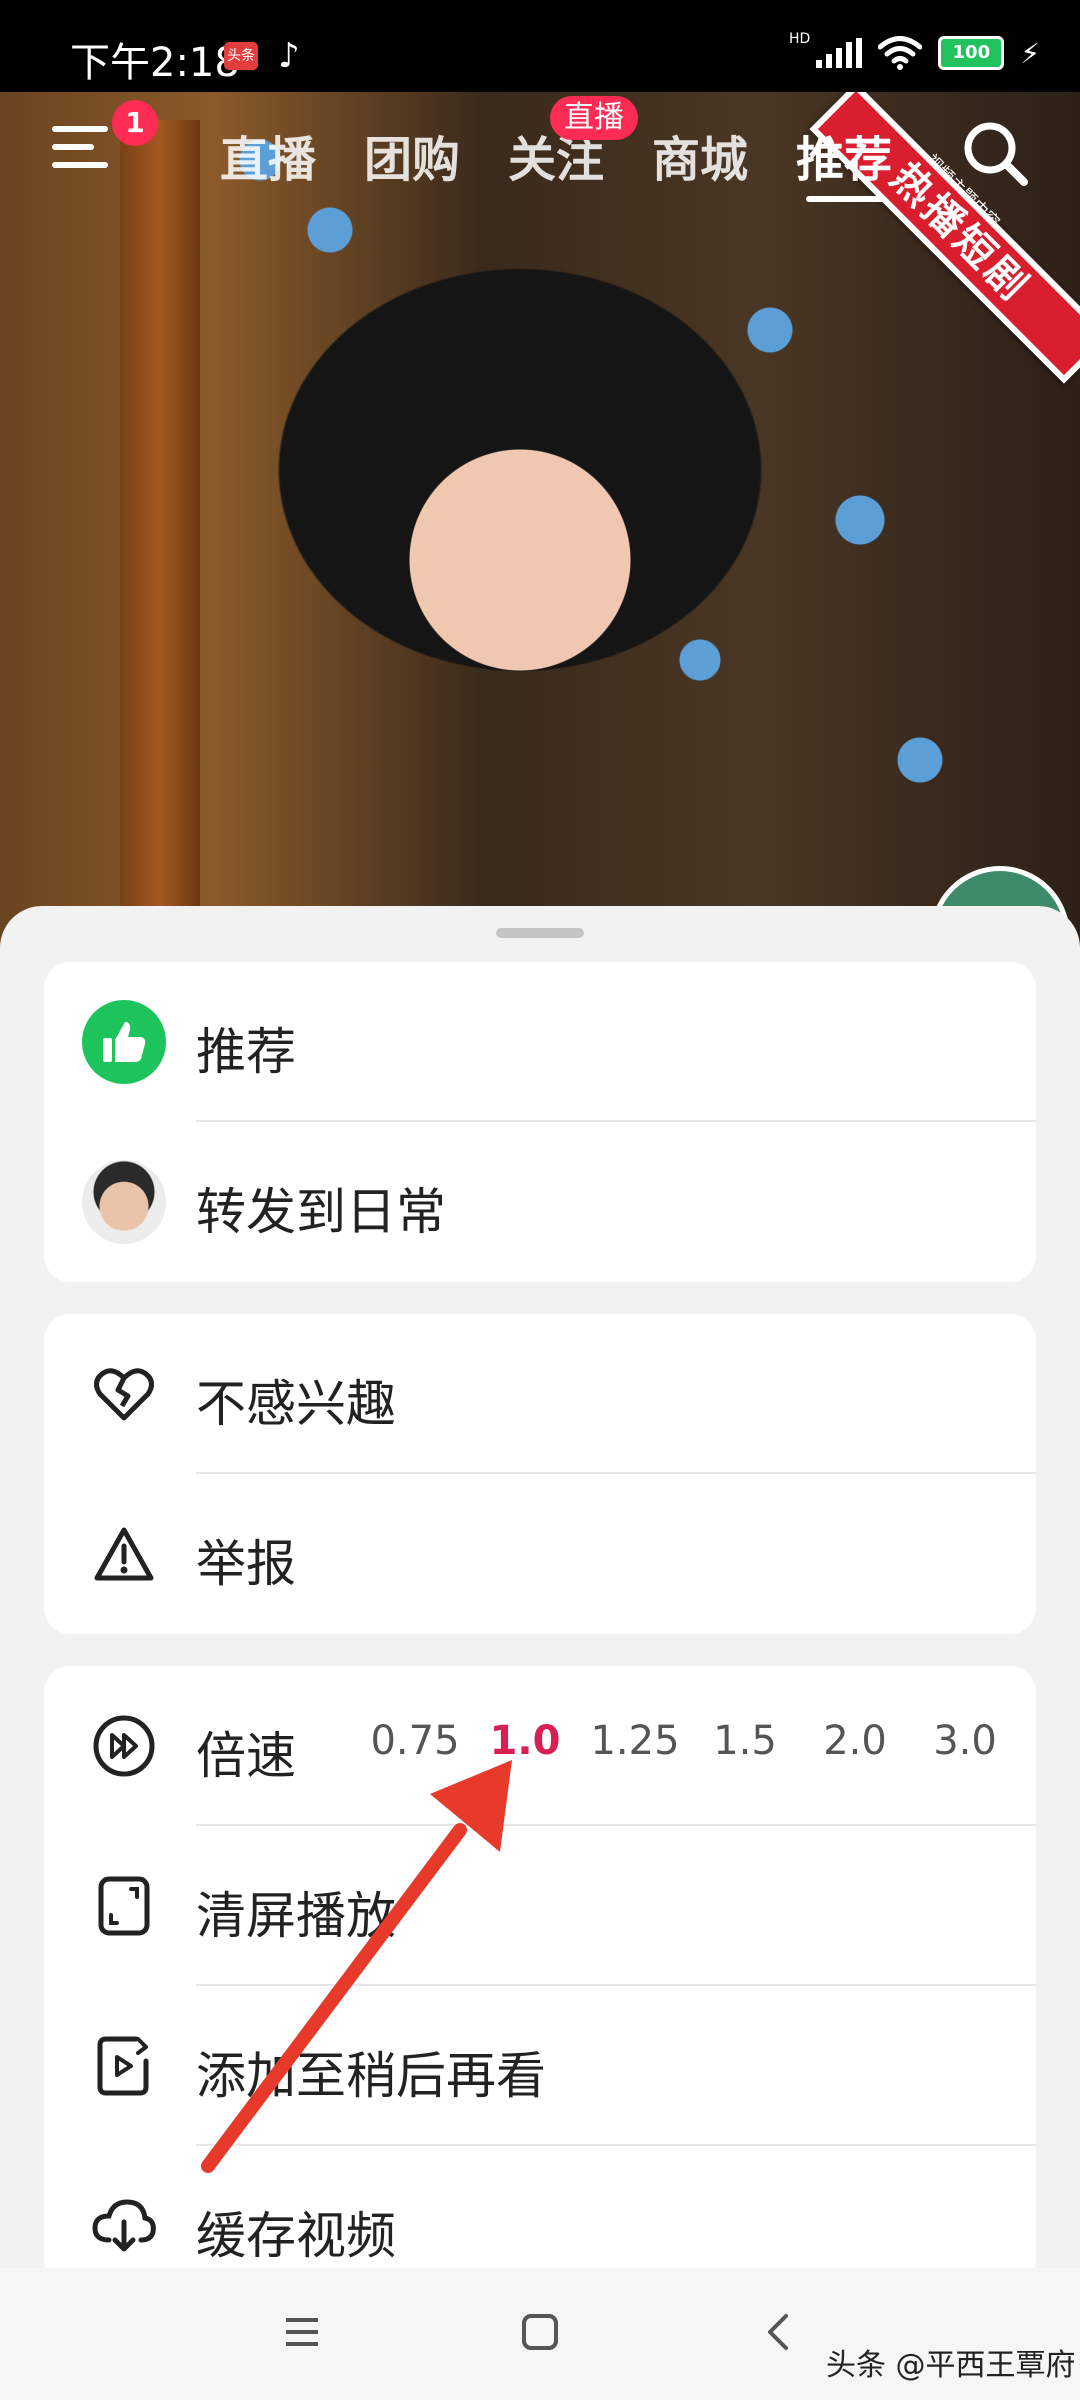  Describe the element at coordinates (745, 1741) in the screenshot. I see `speed-option: 1.5` at that location.